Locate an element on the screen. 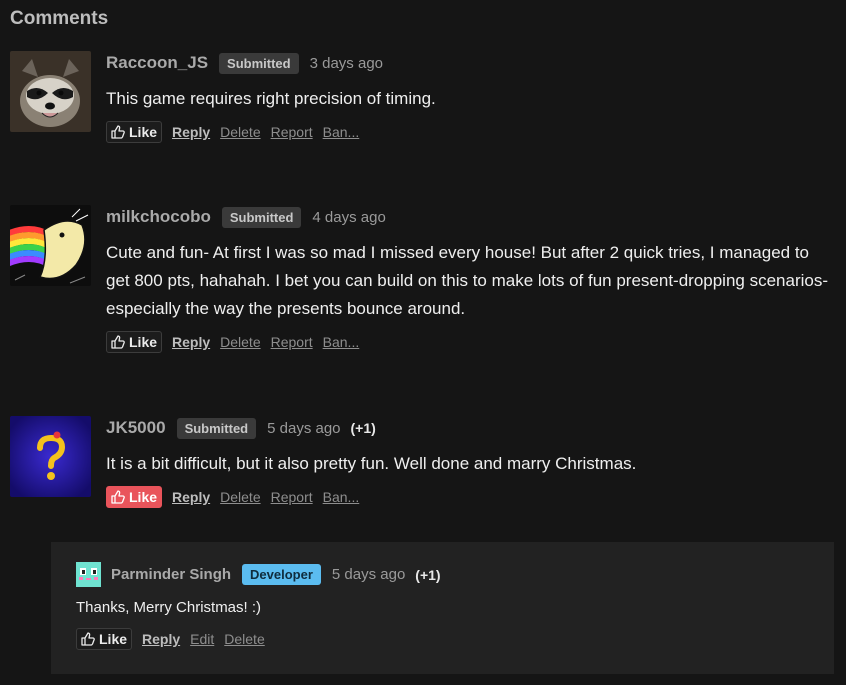  section-title: Comments is located at coordinates (59, 18).